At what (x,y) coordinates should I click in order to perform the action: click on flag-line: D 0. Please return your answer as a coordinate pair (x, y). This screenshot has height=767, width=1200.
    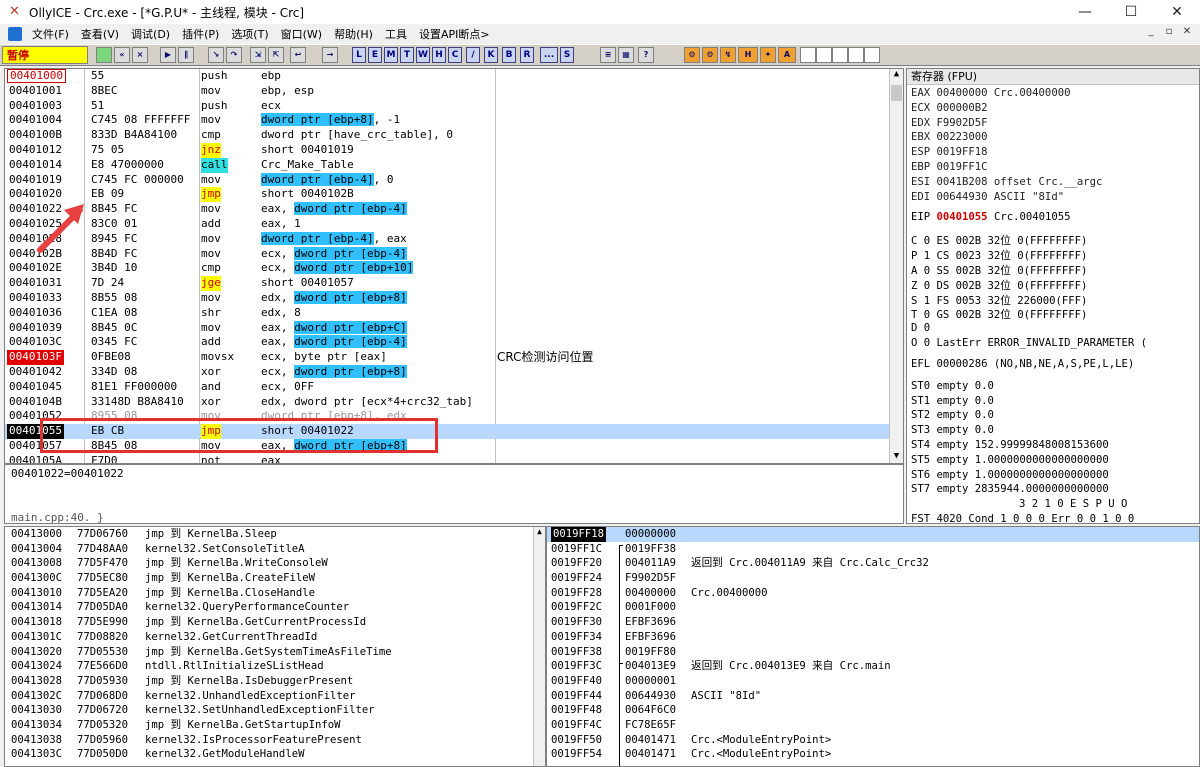
    Looking at the image, I should click on (920, 328).